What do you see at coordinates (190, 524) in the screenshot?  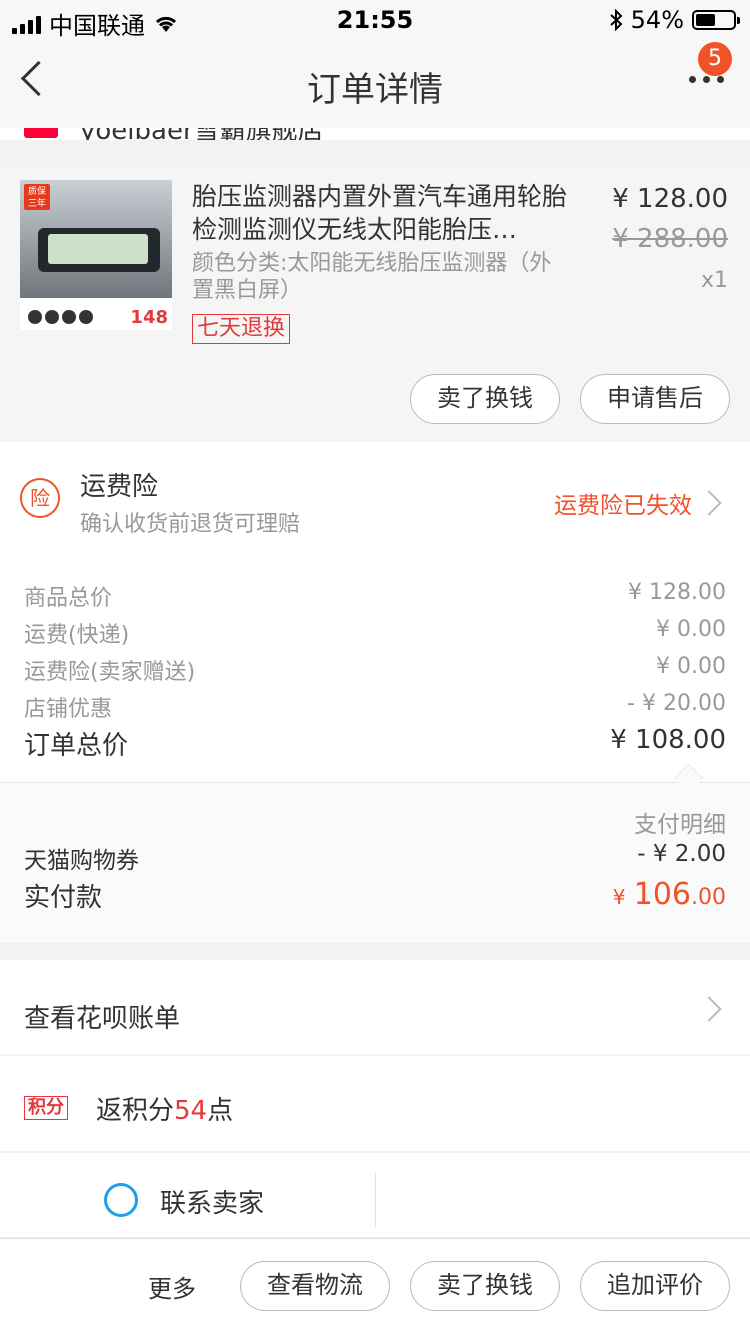 I see `insurance-subtitle: 确认收货前退货可理赔` at bounding box center [190, 524].